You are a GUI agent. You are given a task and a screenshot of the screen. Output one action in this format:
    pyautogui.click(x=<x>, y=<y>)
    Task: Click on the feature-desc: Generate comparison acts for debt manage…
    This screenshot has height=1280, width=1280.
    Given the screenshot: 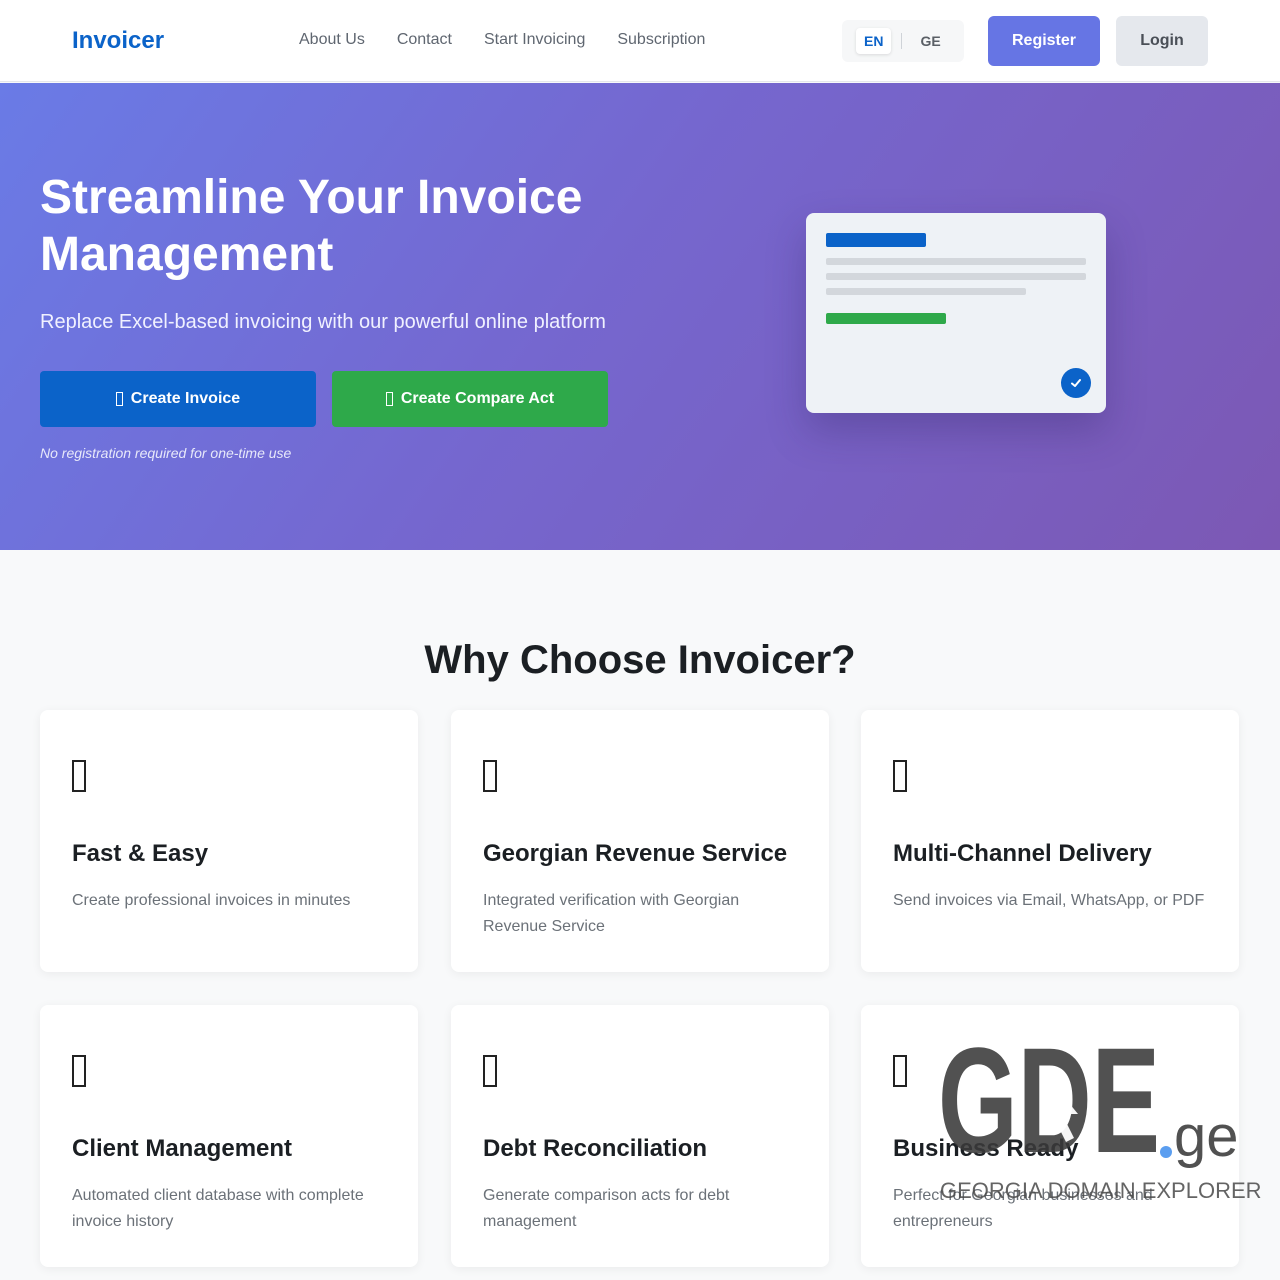 What is the action you would take?
    pyautogui.click(x=606, y=1208)
    